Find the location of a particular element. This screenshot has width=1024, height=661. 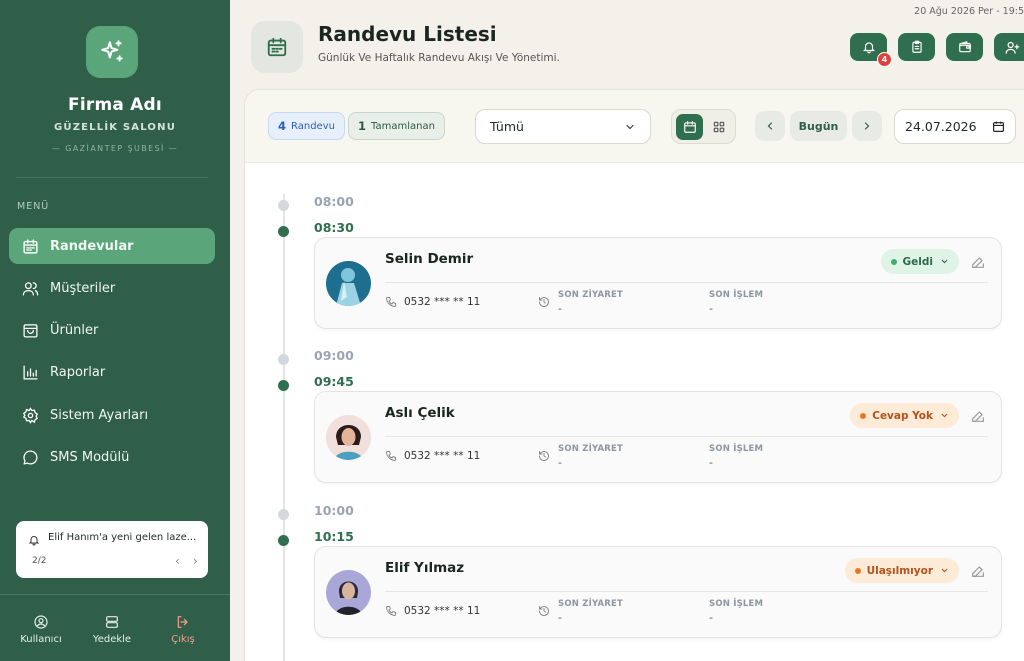

customer-name: Selin Demir is located at coordinates (429, 259).